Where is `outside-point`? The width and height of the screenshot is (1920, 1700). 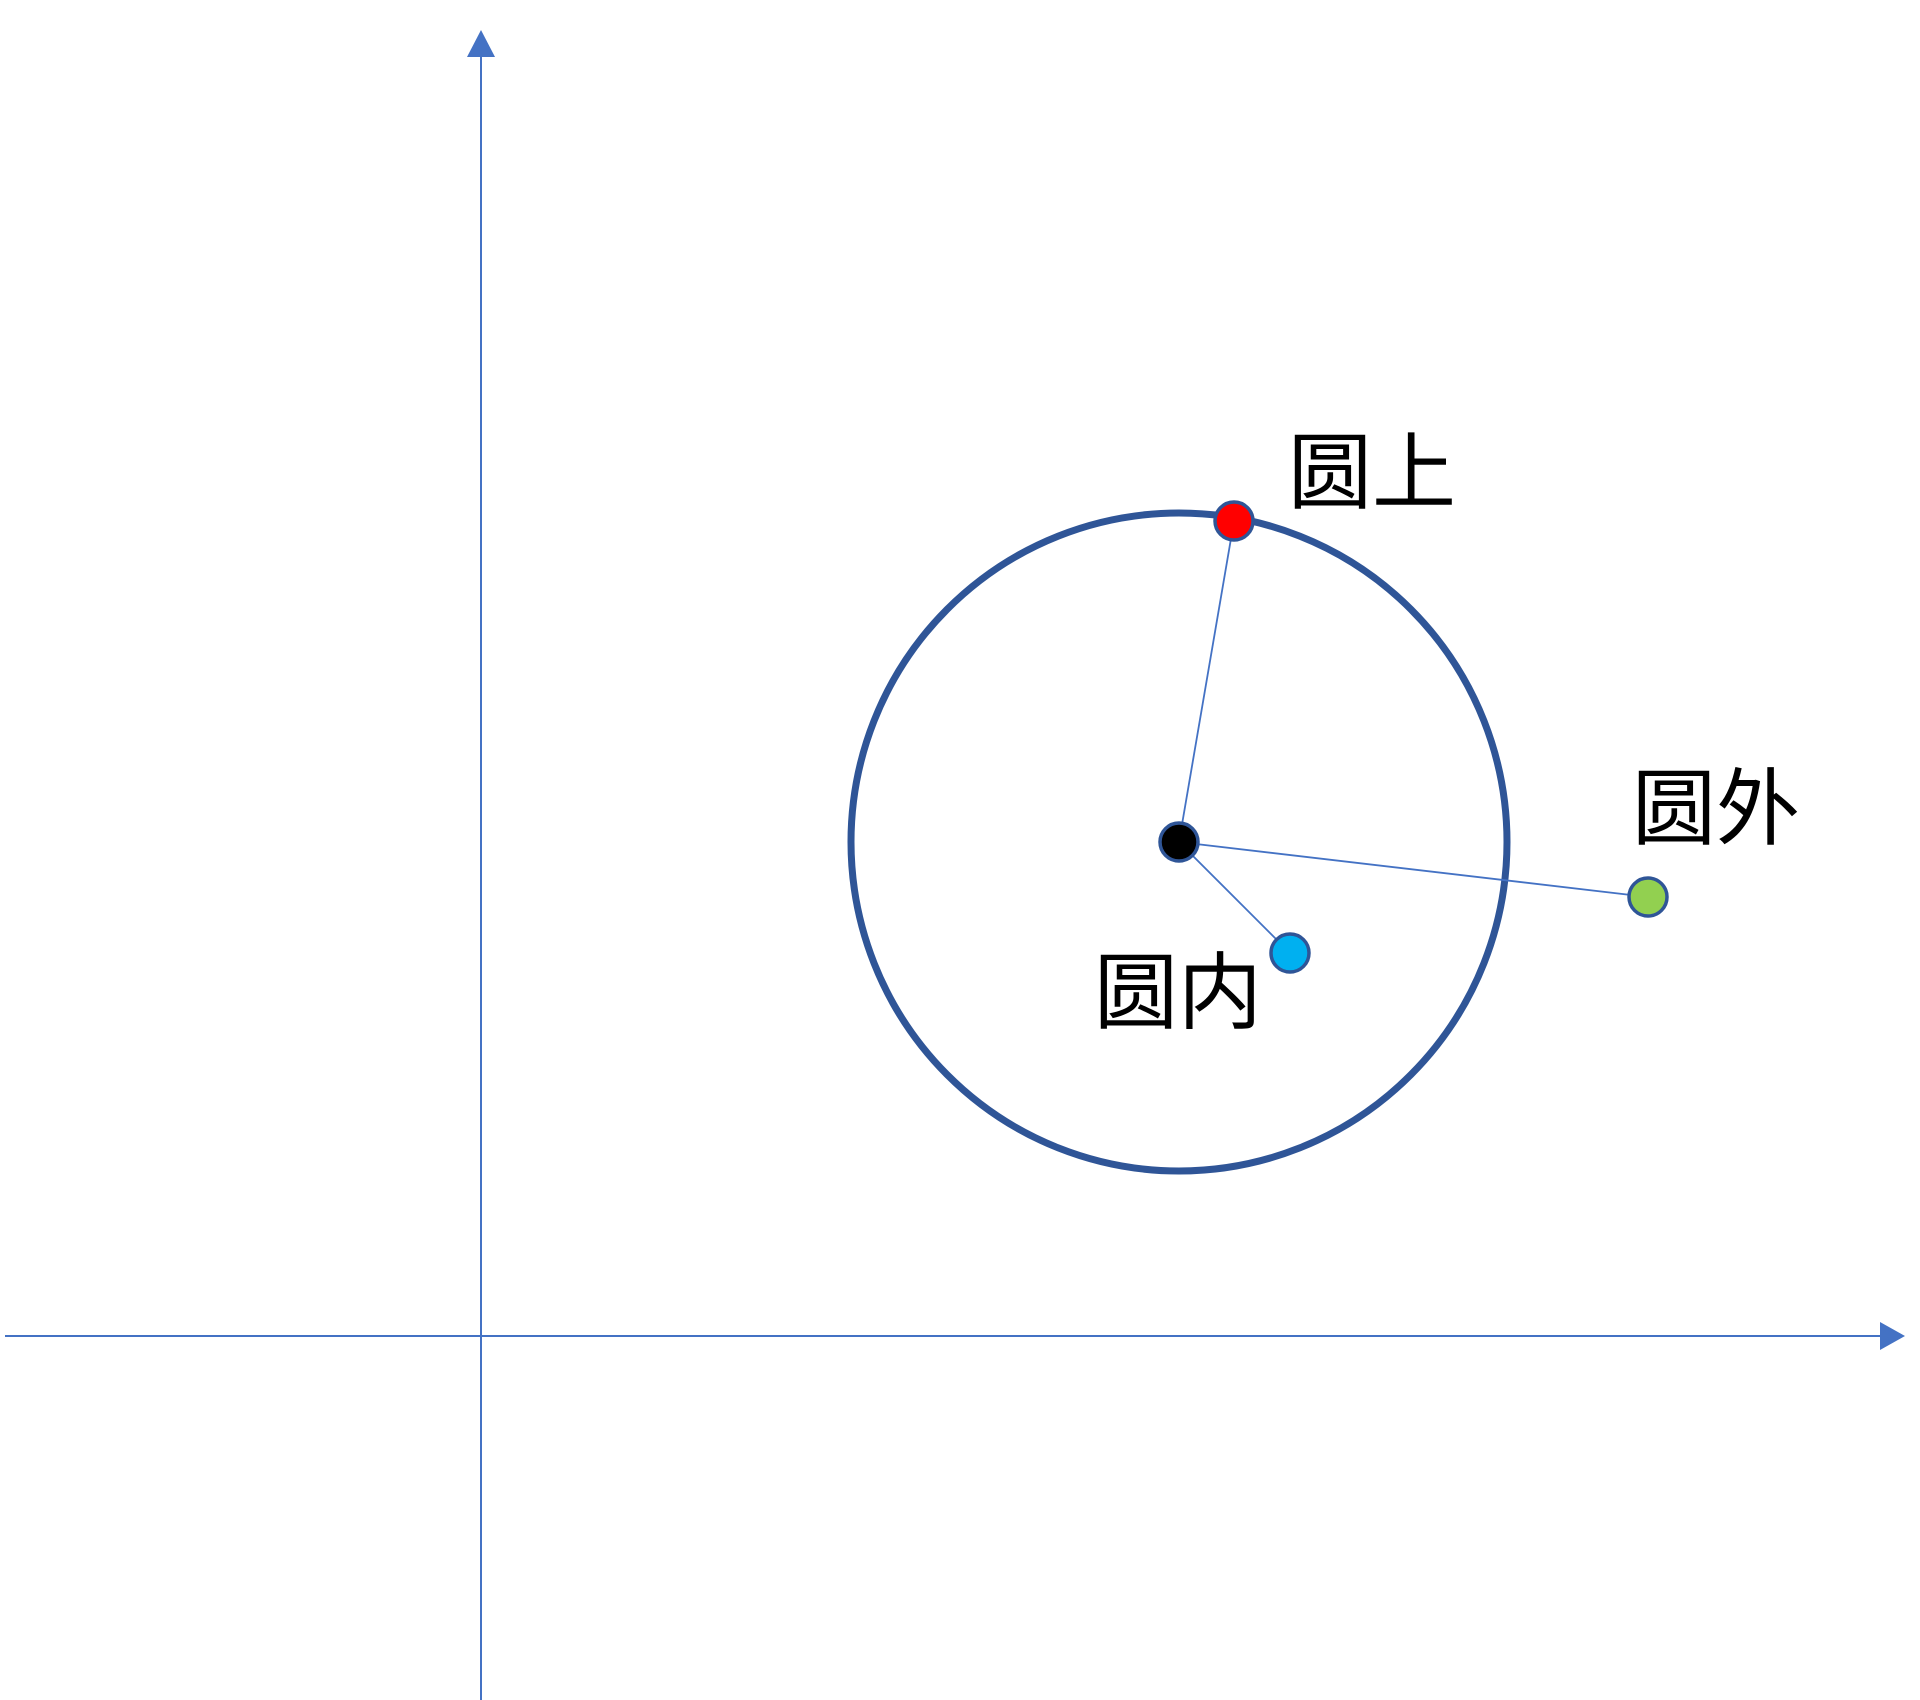
outside-point is located at coordinates (1648, 897).